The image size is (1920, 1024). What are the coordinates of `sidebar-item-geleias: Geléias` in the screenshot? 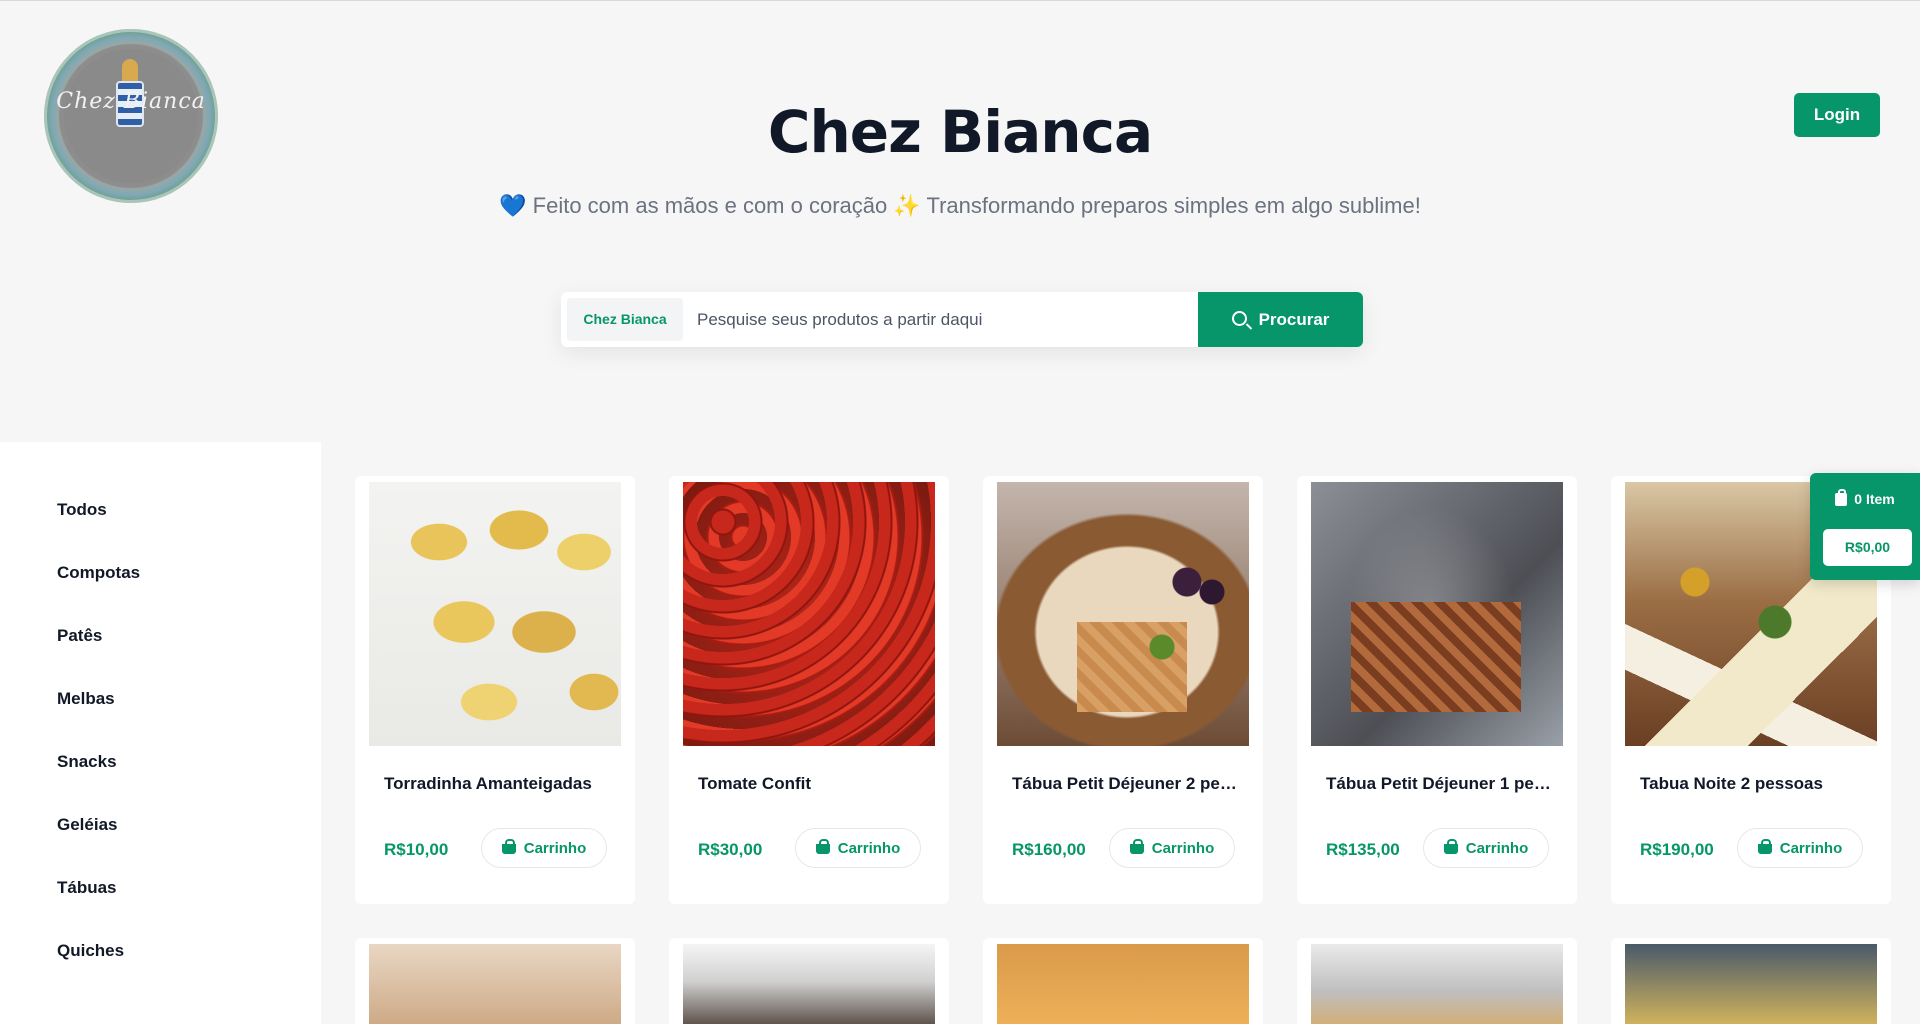 It's located at (87, 825).